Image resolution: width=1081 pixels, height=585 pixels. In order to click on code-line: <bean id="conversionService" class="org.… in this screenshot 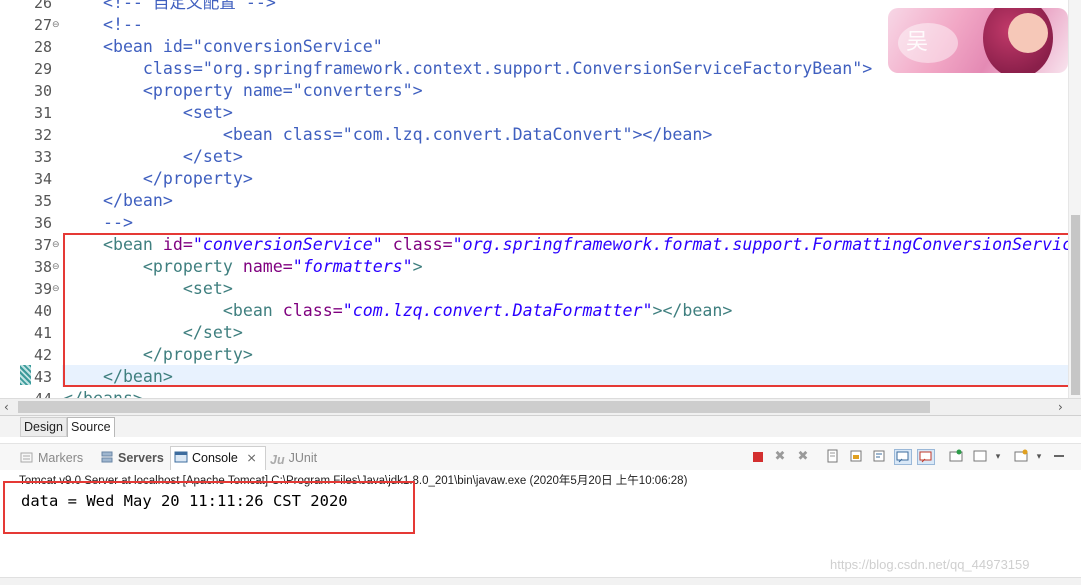, I will do `click(572, 245)`.